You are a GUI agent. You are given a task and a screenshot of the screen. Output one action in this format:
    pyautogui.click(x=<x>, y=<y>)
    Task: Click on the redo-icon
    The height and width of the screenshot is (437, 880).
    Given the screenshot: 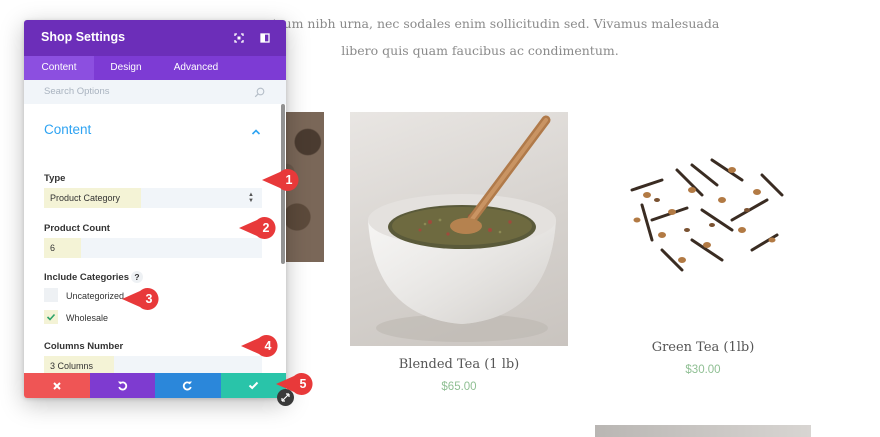 What is the action you would take?
    pyautogui.click(x=188, y=386)
    